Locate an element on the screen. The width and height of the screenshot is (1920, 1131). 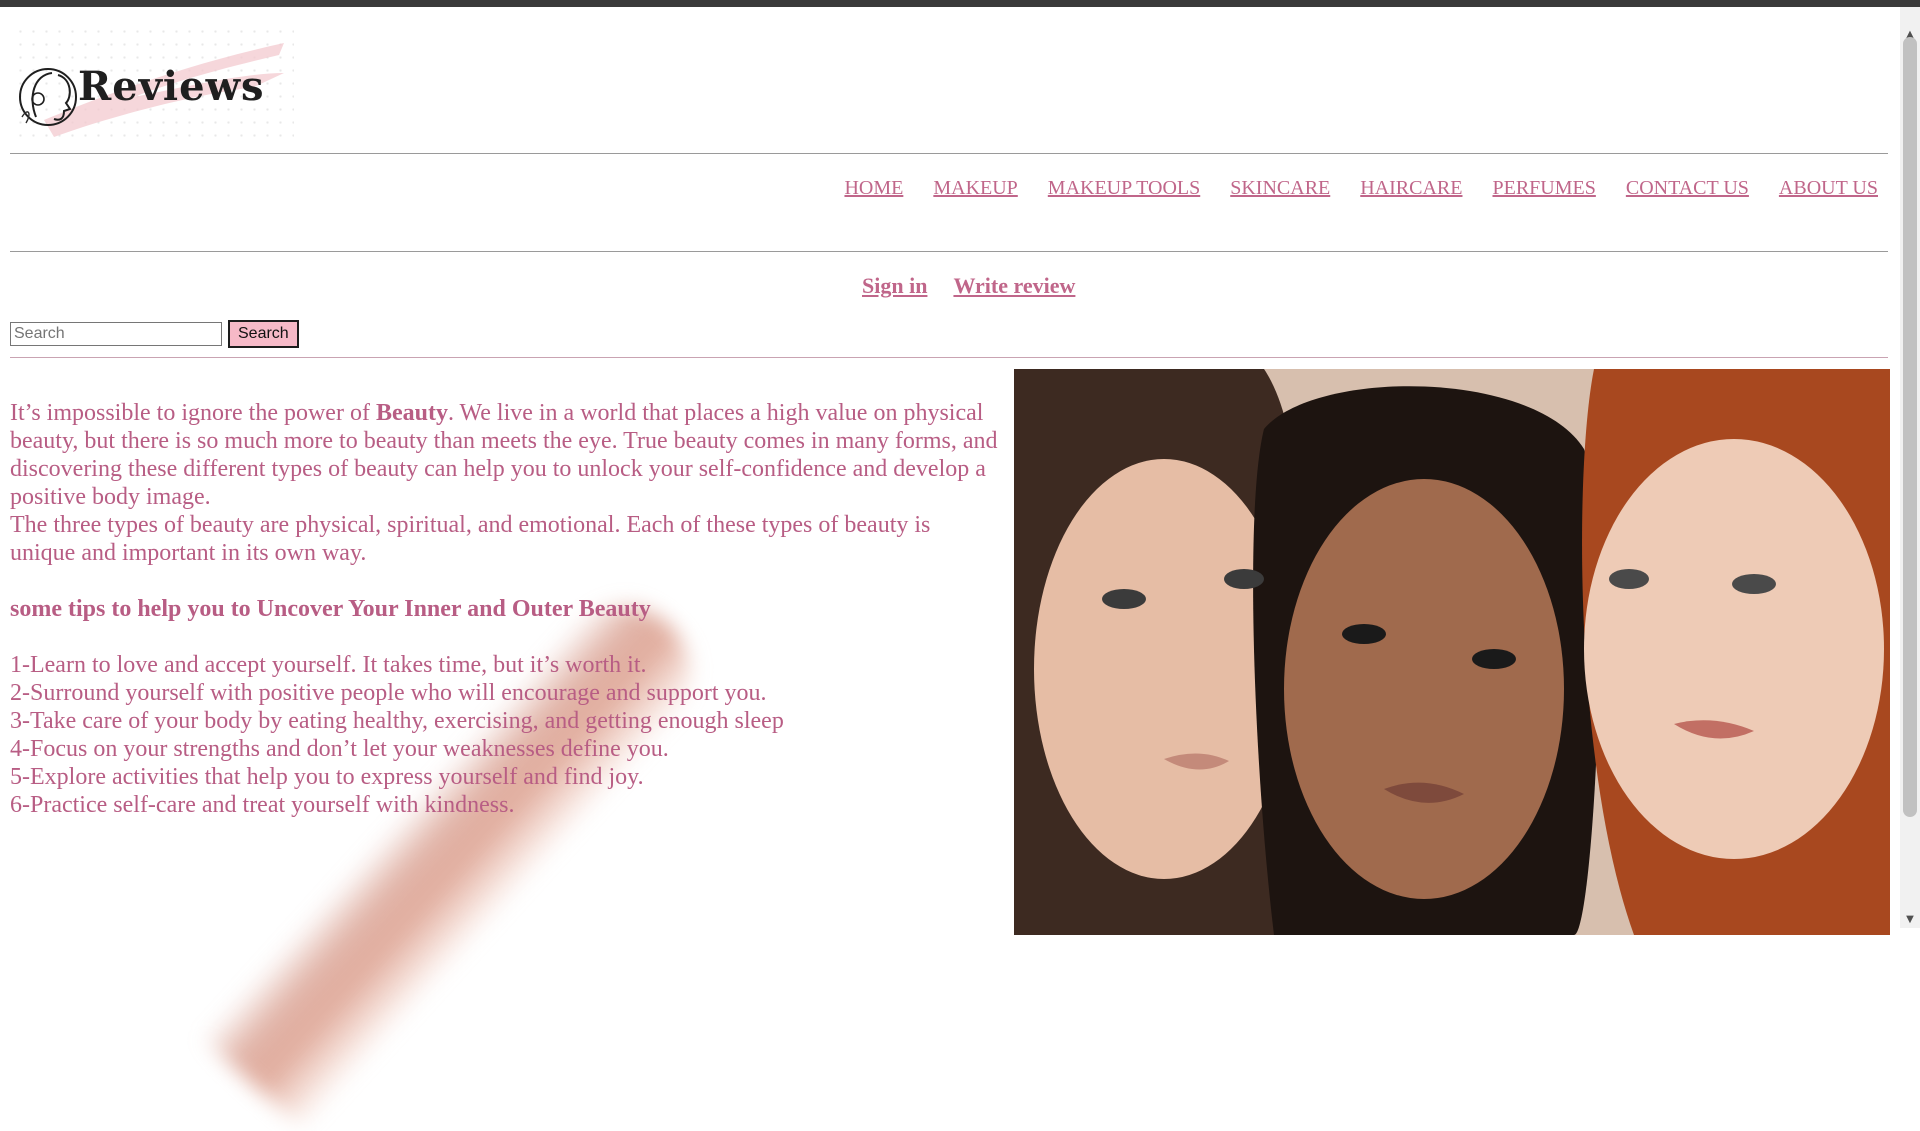
divider-content is located at coordinates (949, 357).